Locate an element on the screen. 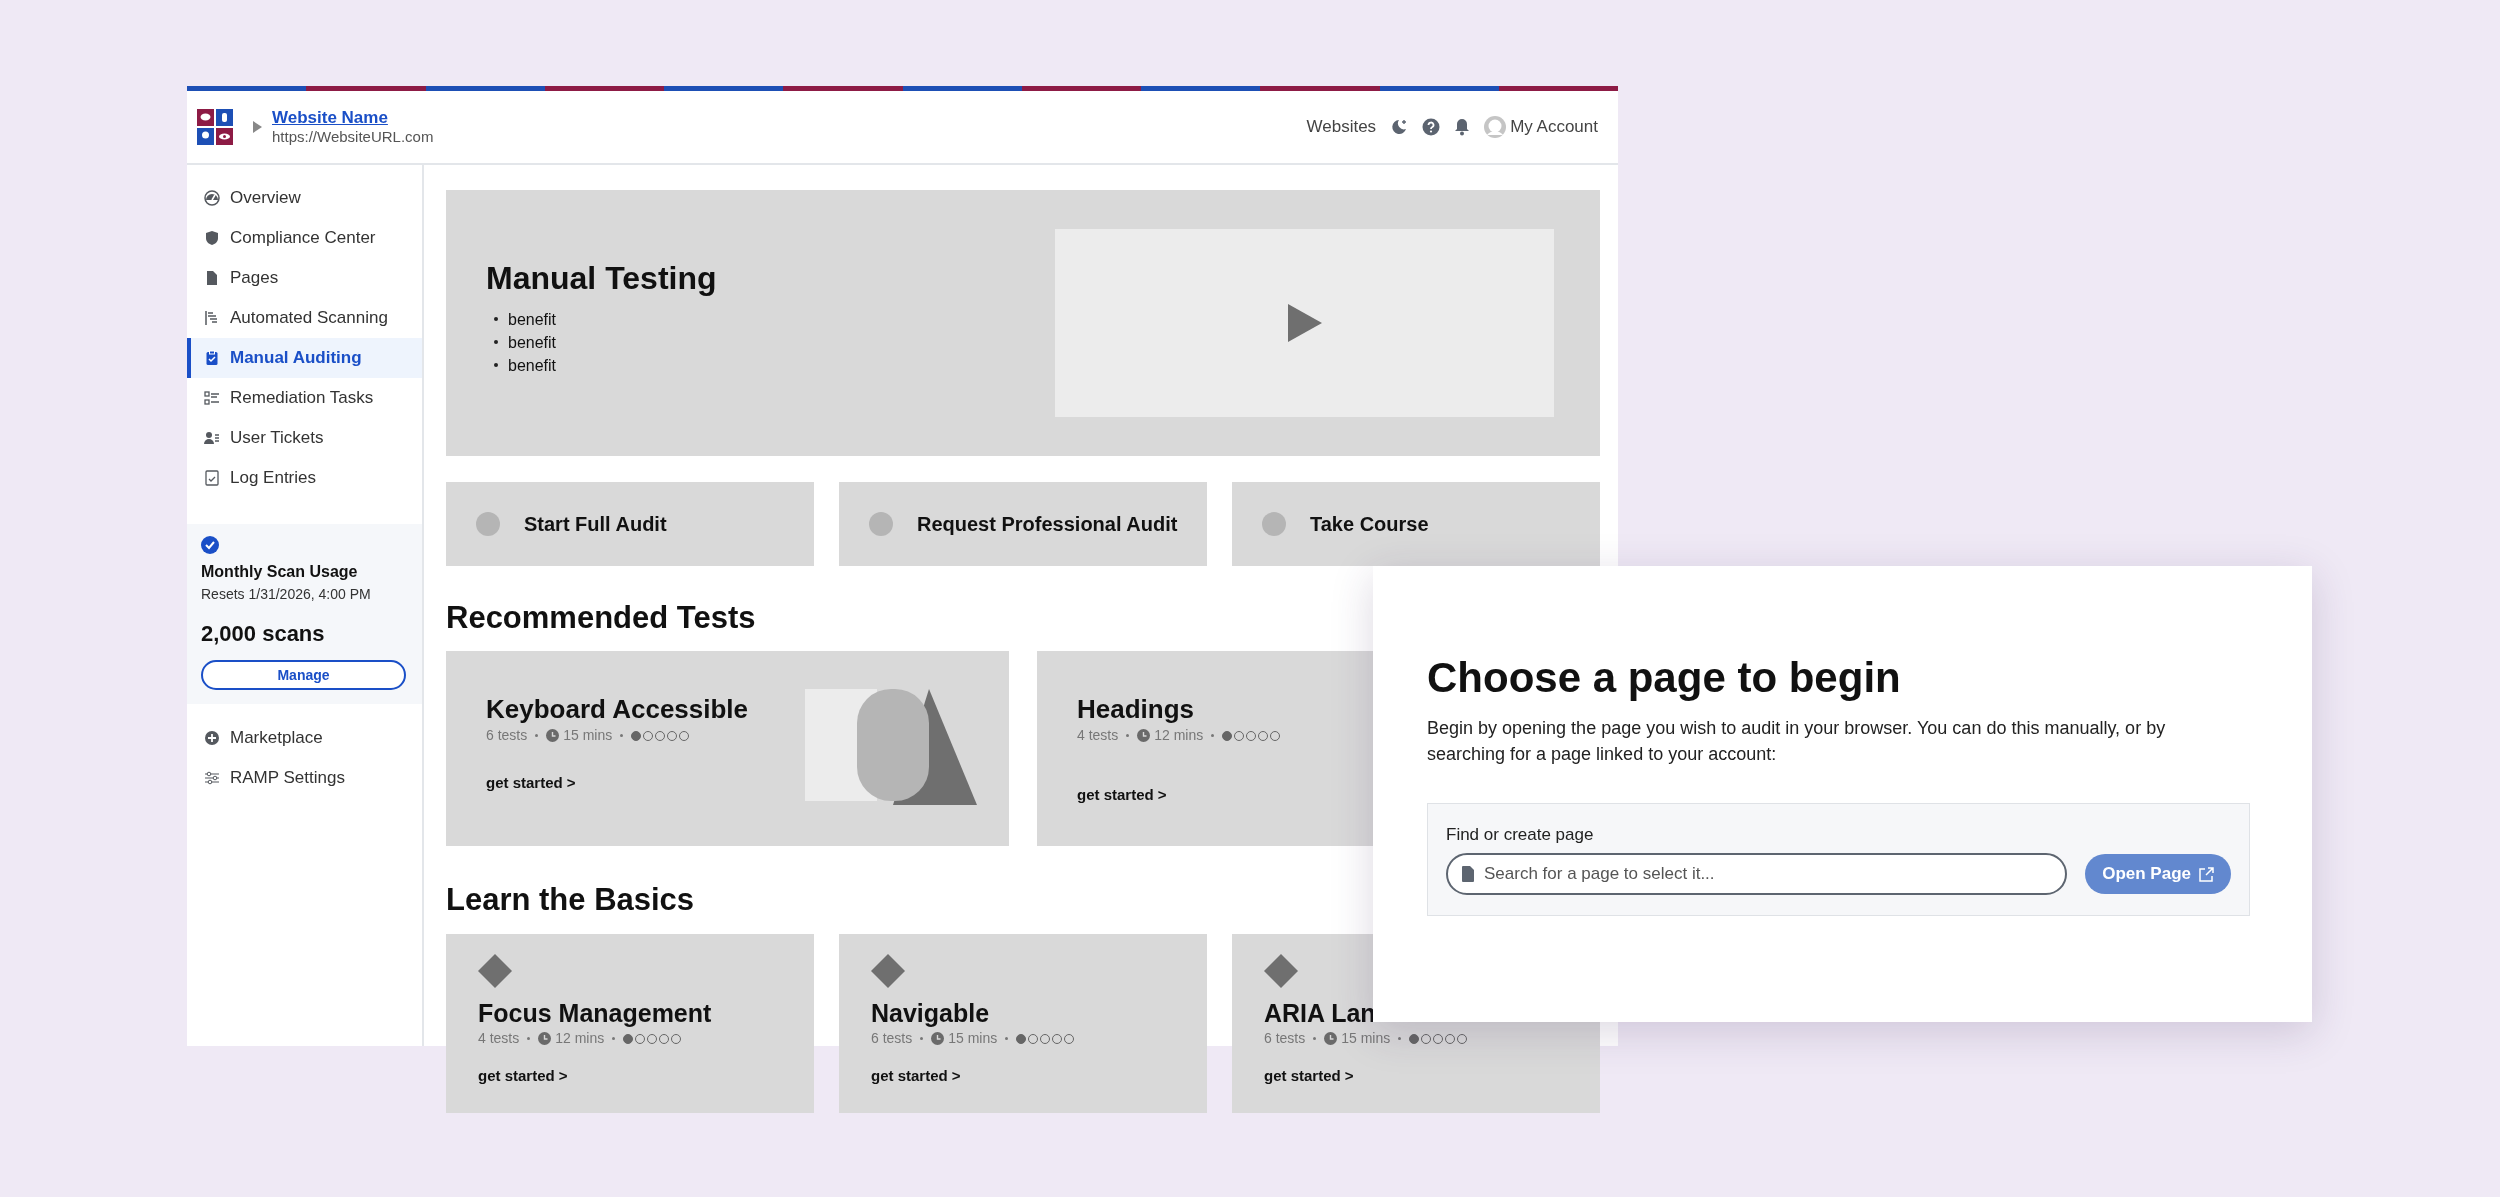  notifications-icon is located at coordinates (1462, 127).